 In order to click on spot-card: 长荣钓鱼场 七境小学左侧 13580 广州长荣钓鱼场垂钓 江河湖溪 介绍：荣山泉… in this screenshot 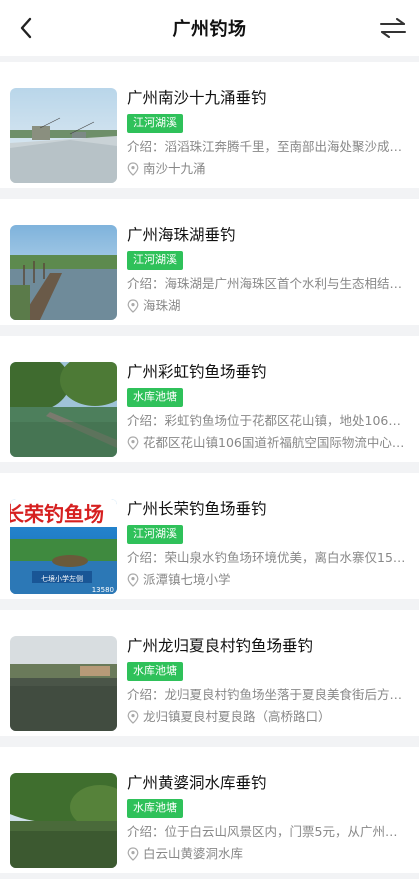, I will do `click(209, 536)`.